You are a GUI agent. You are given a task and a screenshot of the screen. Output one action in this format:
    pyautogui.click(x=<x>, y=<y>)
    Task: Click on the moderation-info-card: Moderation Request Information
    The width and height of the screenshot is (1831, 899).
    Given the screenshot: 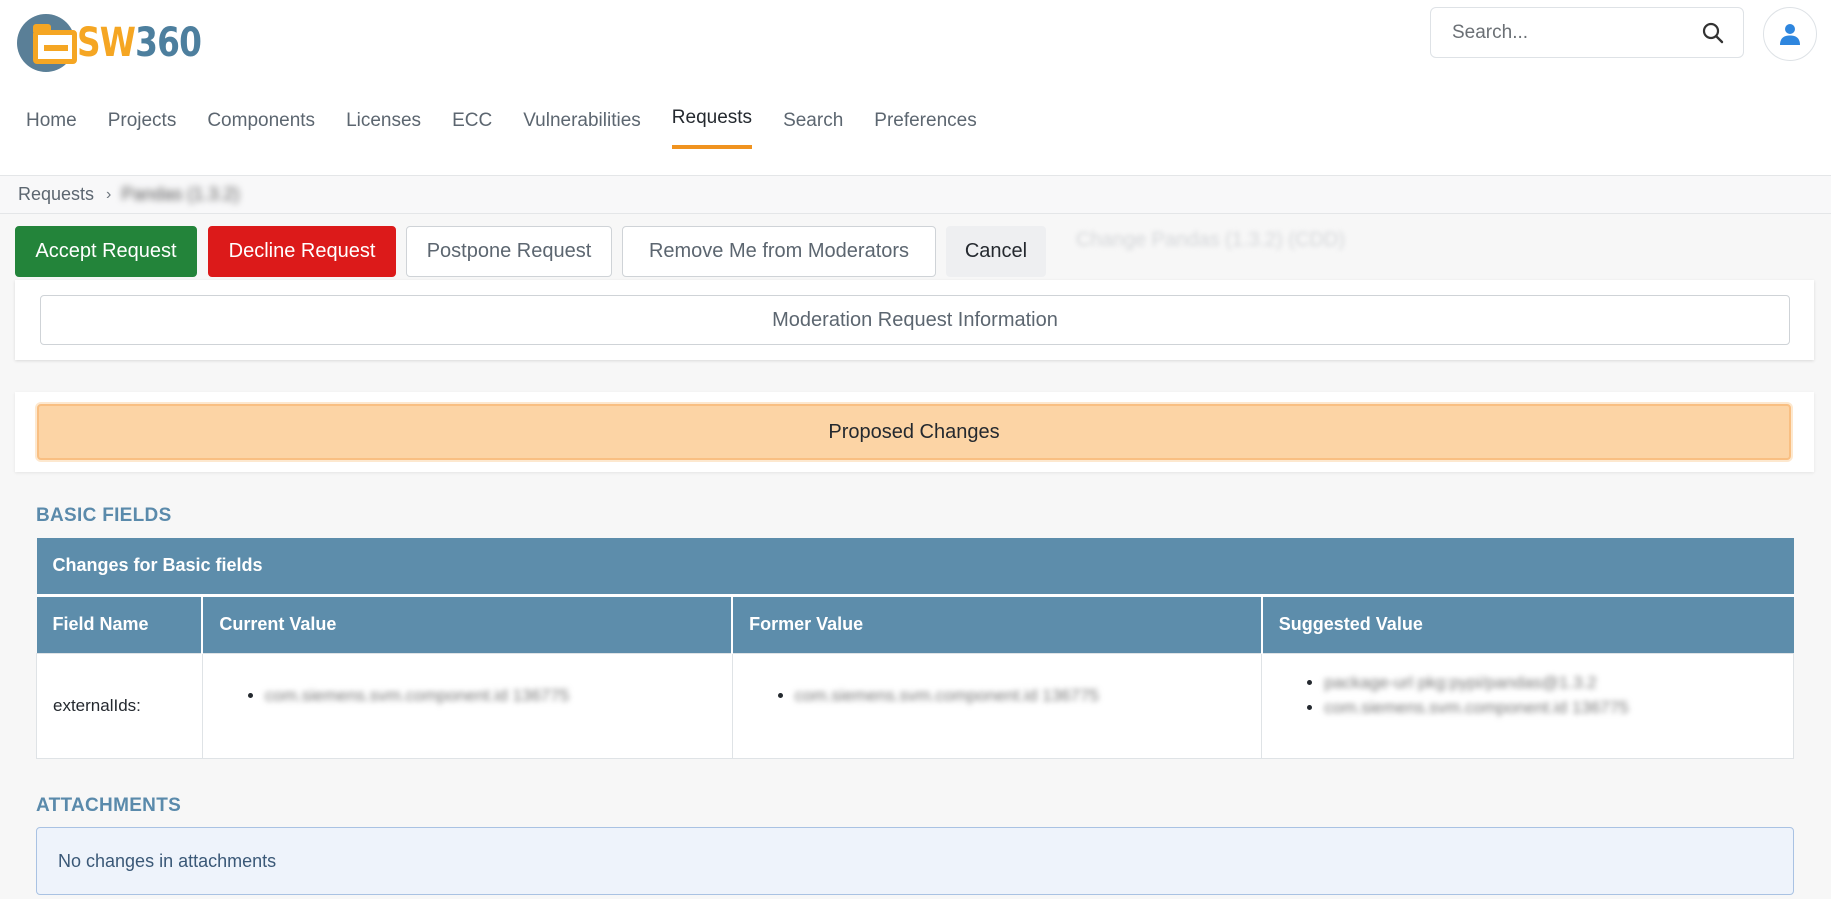 What is the action you would take?
    pyautogui.click(x=914, y=320)
    